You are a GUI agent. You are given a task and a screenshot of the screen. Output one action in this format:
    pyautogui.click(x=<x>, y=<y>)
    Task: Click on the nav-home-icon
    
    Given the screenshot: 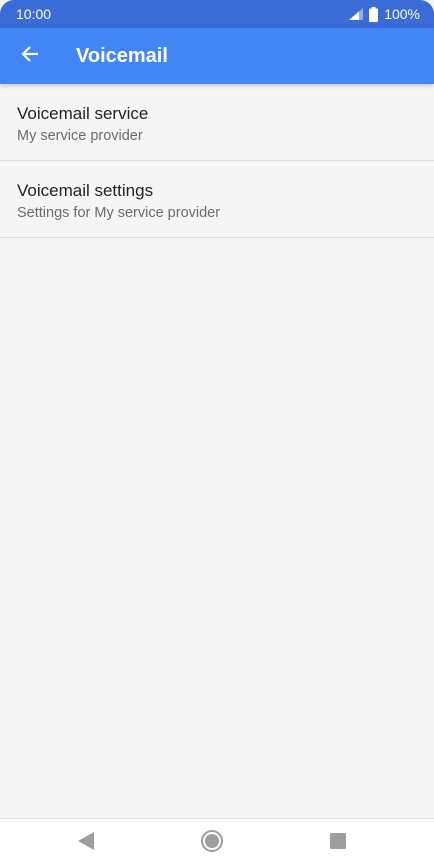 What is the action you would take?
    pyautogui.click(x=212, y=843)
    